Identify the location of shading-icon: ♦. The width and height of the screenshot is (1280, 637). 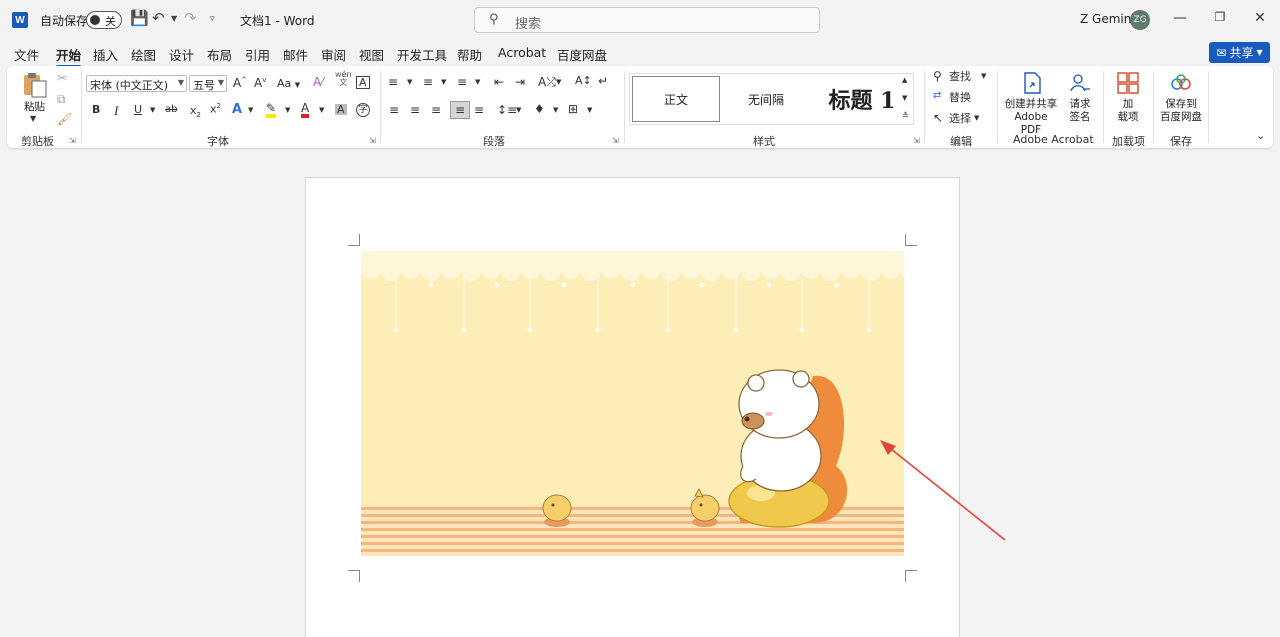
(539, 109).